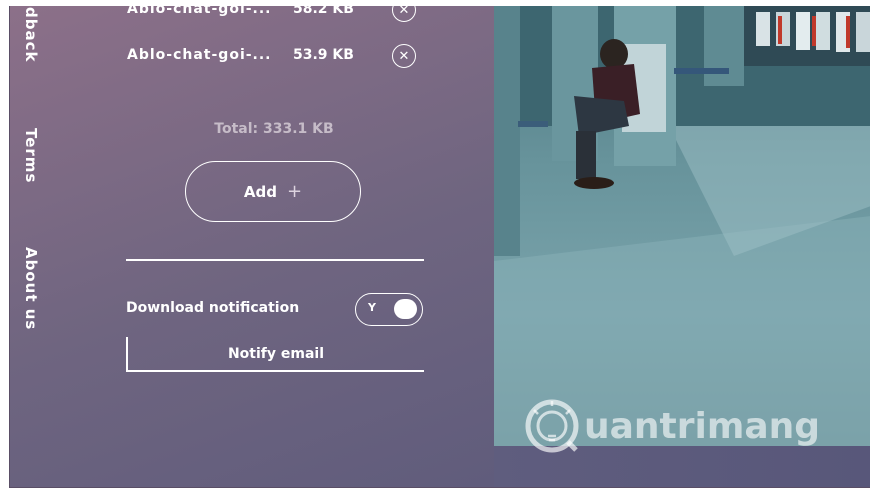 This screenshot has height=488, width=870. Describe the element at coordinates (295, 191) in the screenshot. I see `plus-icon: +` at that location.